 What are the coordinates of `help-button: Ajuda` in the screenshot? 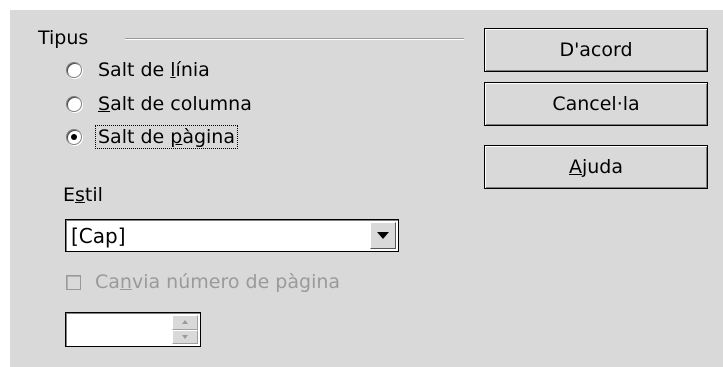 It's located at (596, 167).